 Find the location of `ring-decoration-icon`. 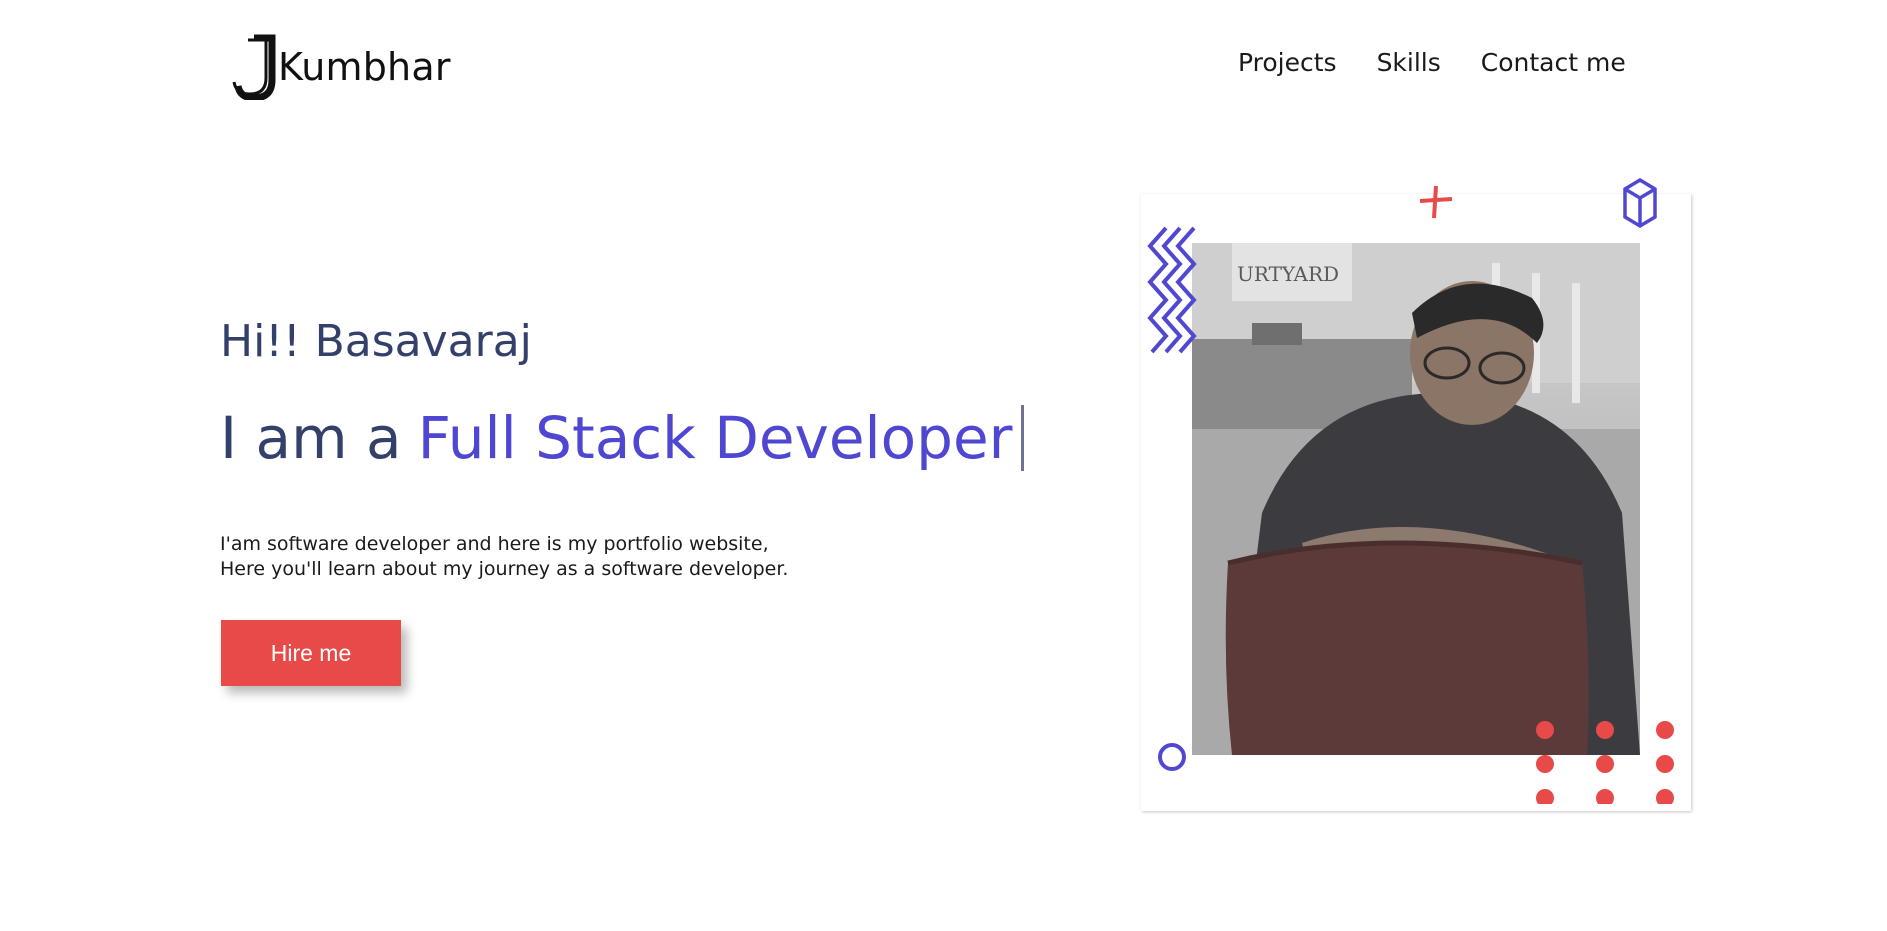

ring-decoration-icon is located at coordinates (1172, 757).